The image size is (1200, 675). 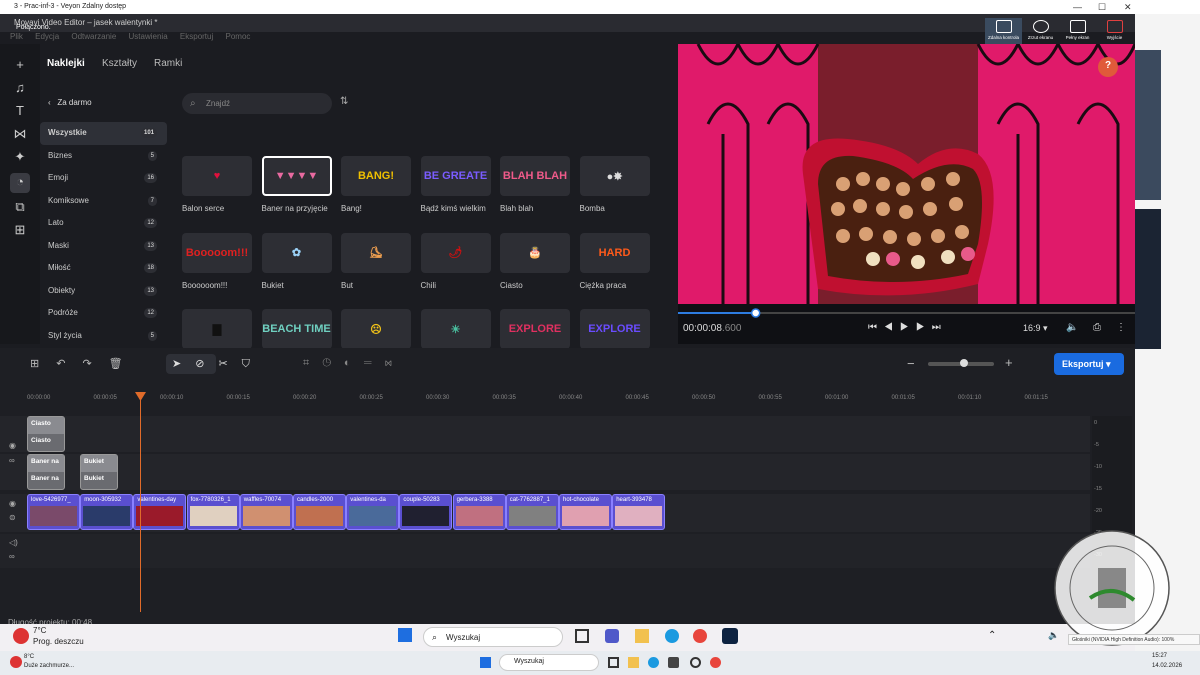 I want to click on zoom-in-icon: +, so click(x=1009, y=362).